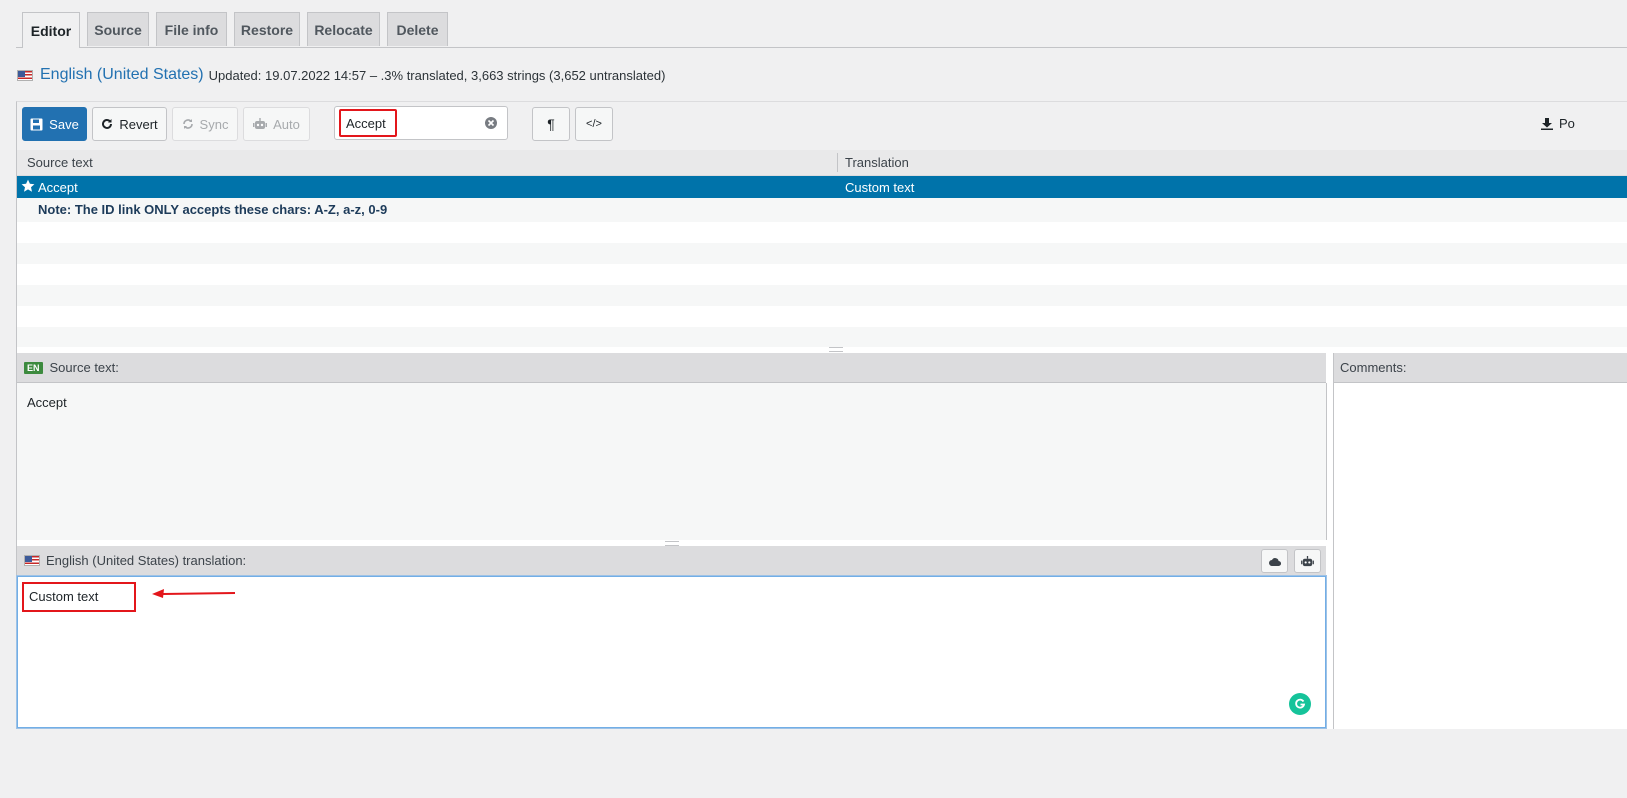 Image resolution: width=1627 pixels, height=798 pixels. I want to click on save-button: Save, so click(54, 124).